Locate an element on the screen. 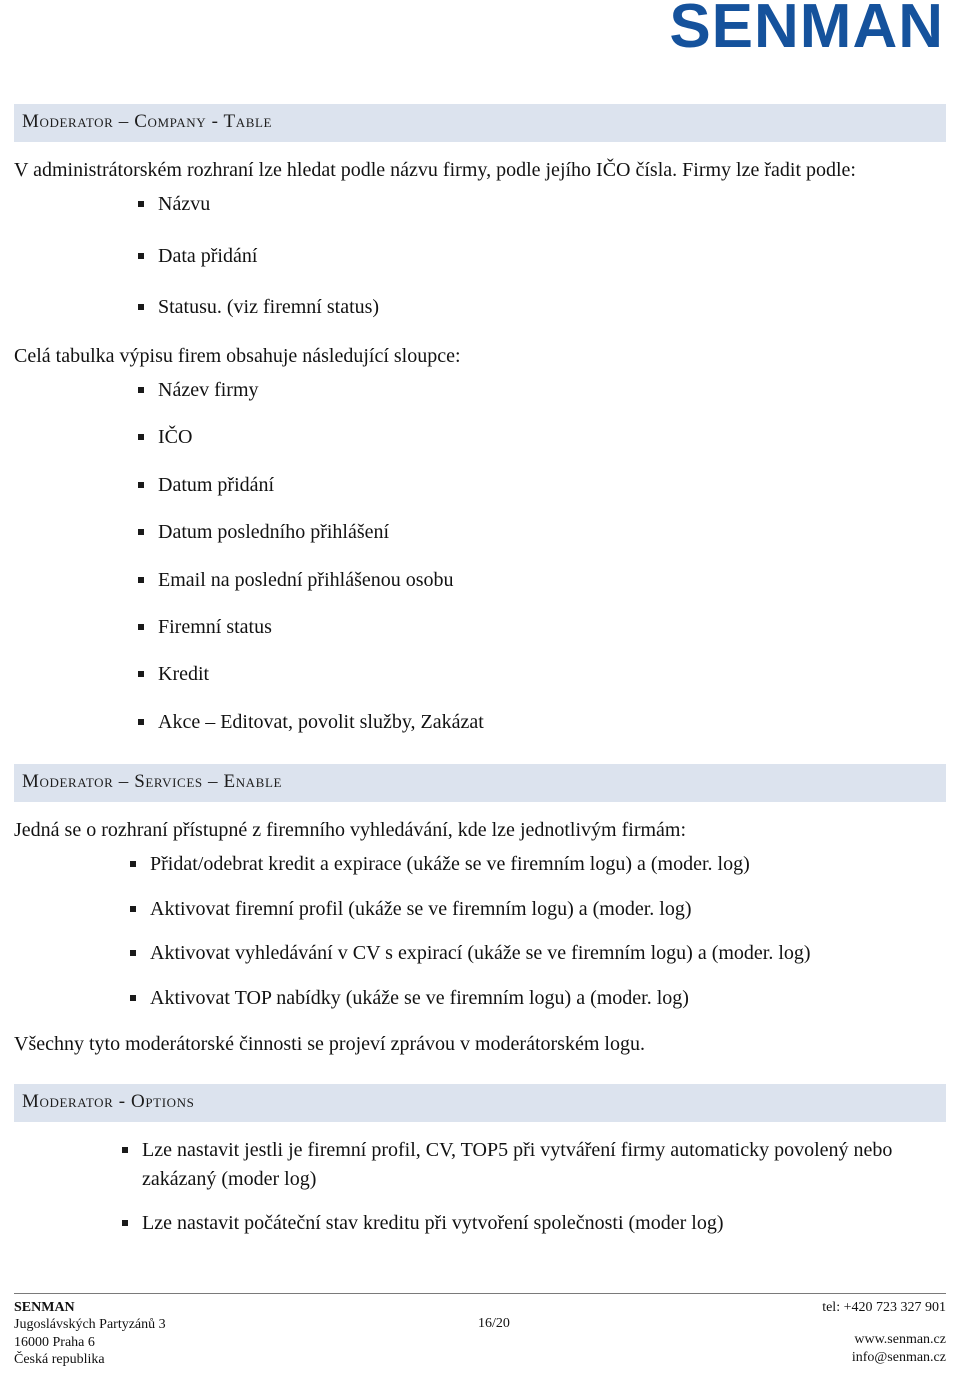 Image resolution: width=960 pixels, height=1379 pixels. page-header: SENMAN is located at coordinates (480, 48).